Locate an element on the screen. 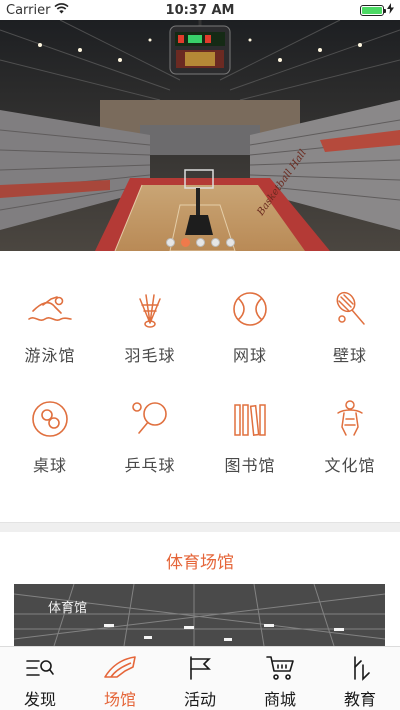 The width and height of the screenshot is (400, 710). category-item: 羽毛球 is located at coordinates (150, 326).